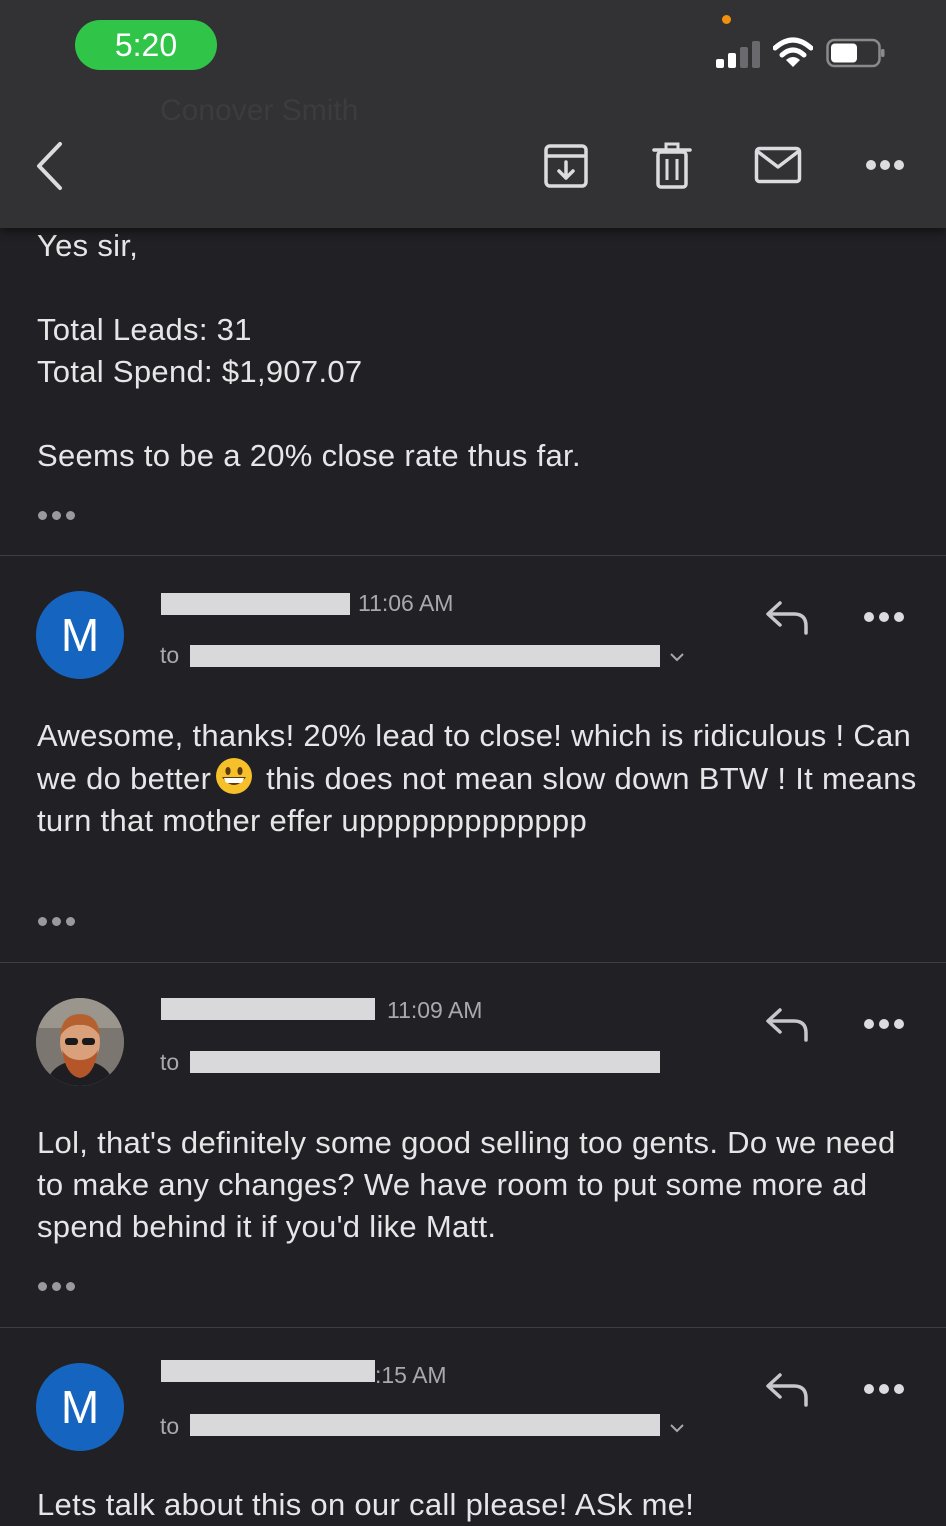  What do you see at coordinates (309, 455) in the screenshot?
I see `quoted-close-rate: Seems to be a 20% close rate thus far.` at bounding box center [309, 455].